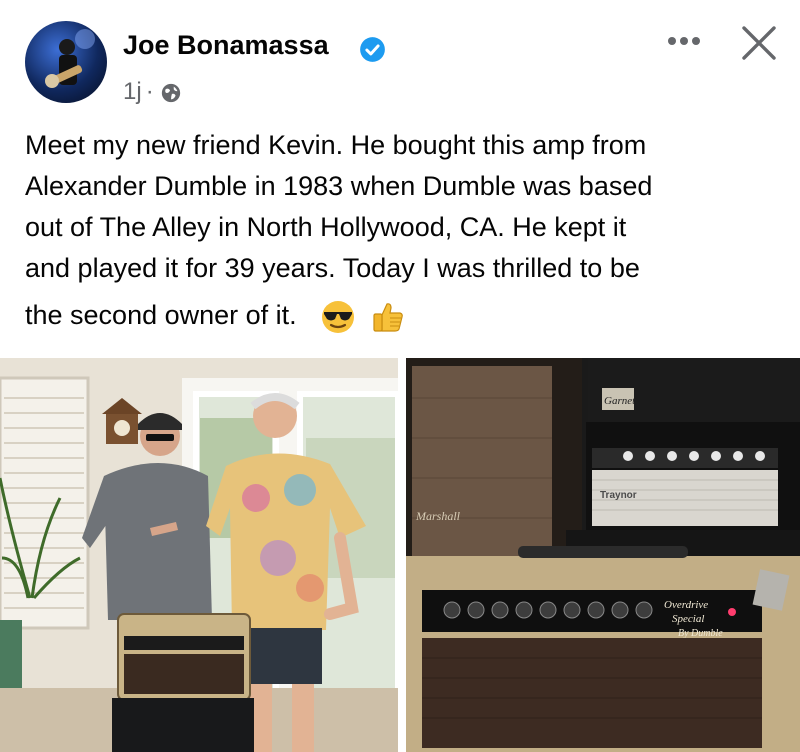 This screenshot has height=752, width=800. What do you see at coordinates (70, 58) in the screenshot?
I see `avatar-image` at bounding box center [70, 58].